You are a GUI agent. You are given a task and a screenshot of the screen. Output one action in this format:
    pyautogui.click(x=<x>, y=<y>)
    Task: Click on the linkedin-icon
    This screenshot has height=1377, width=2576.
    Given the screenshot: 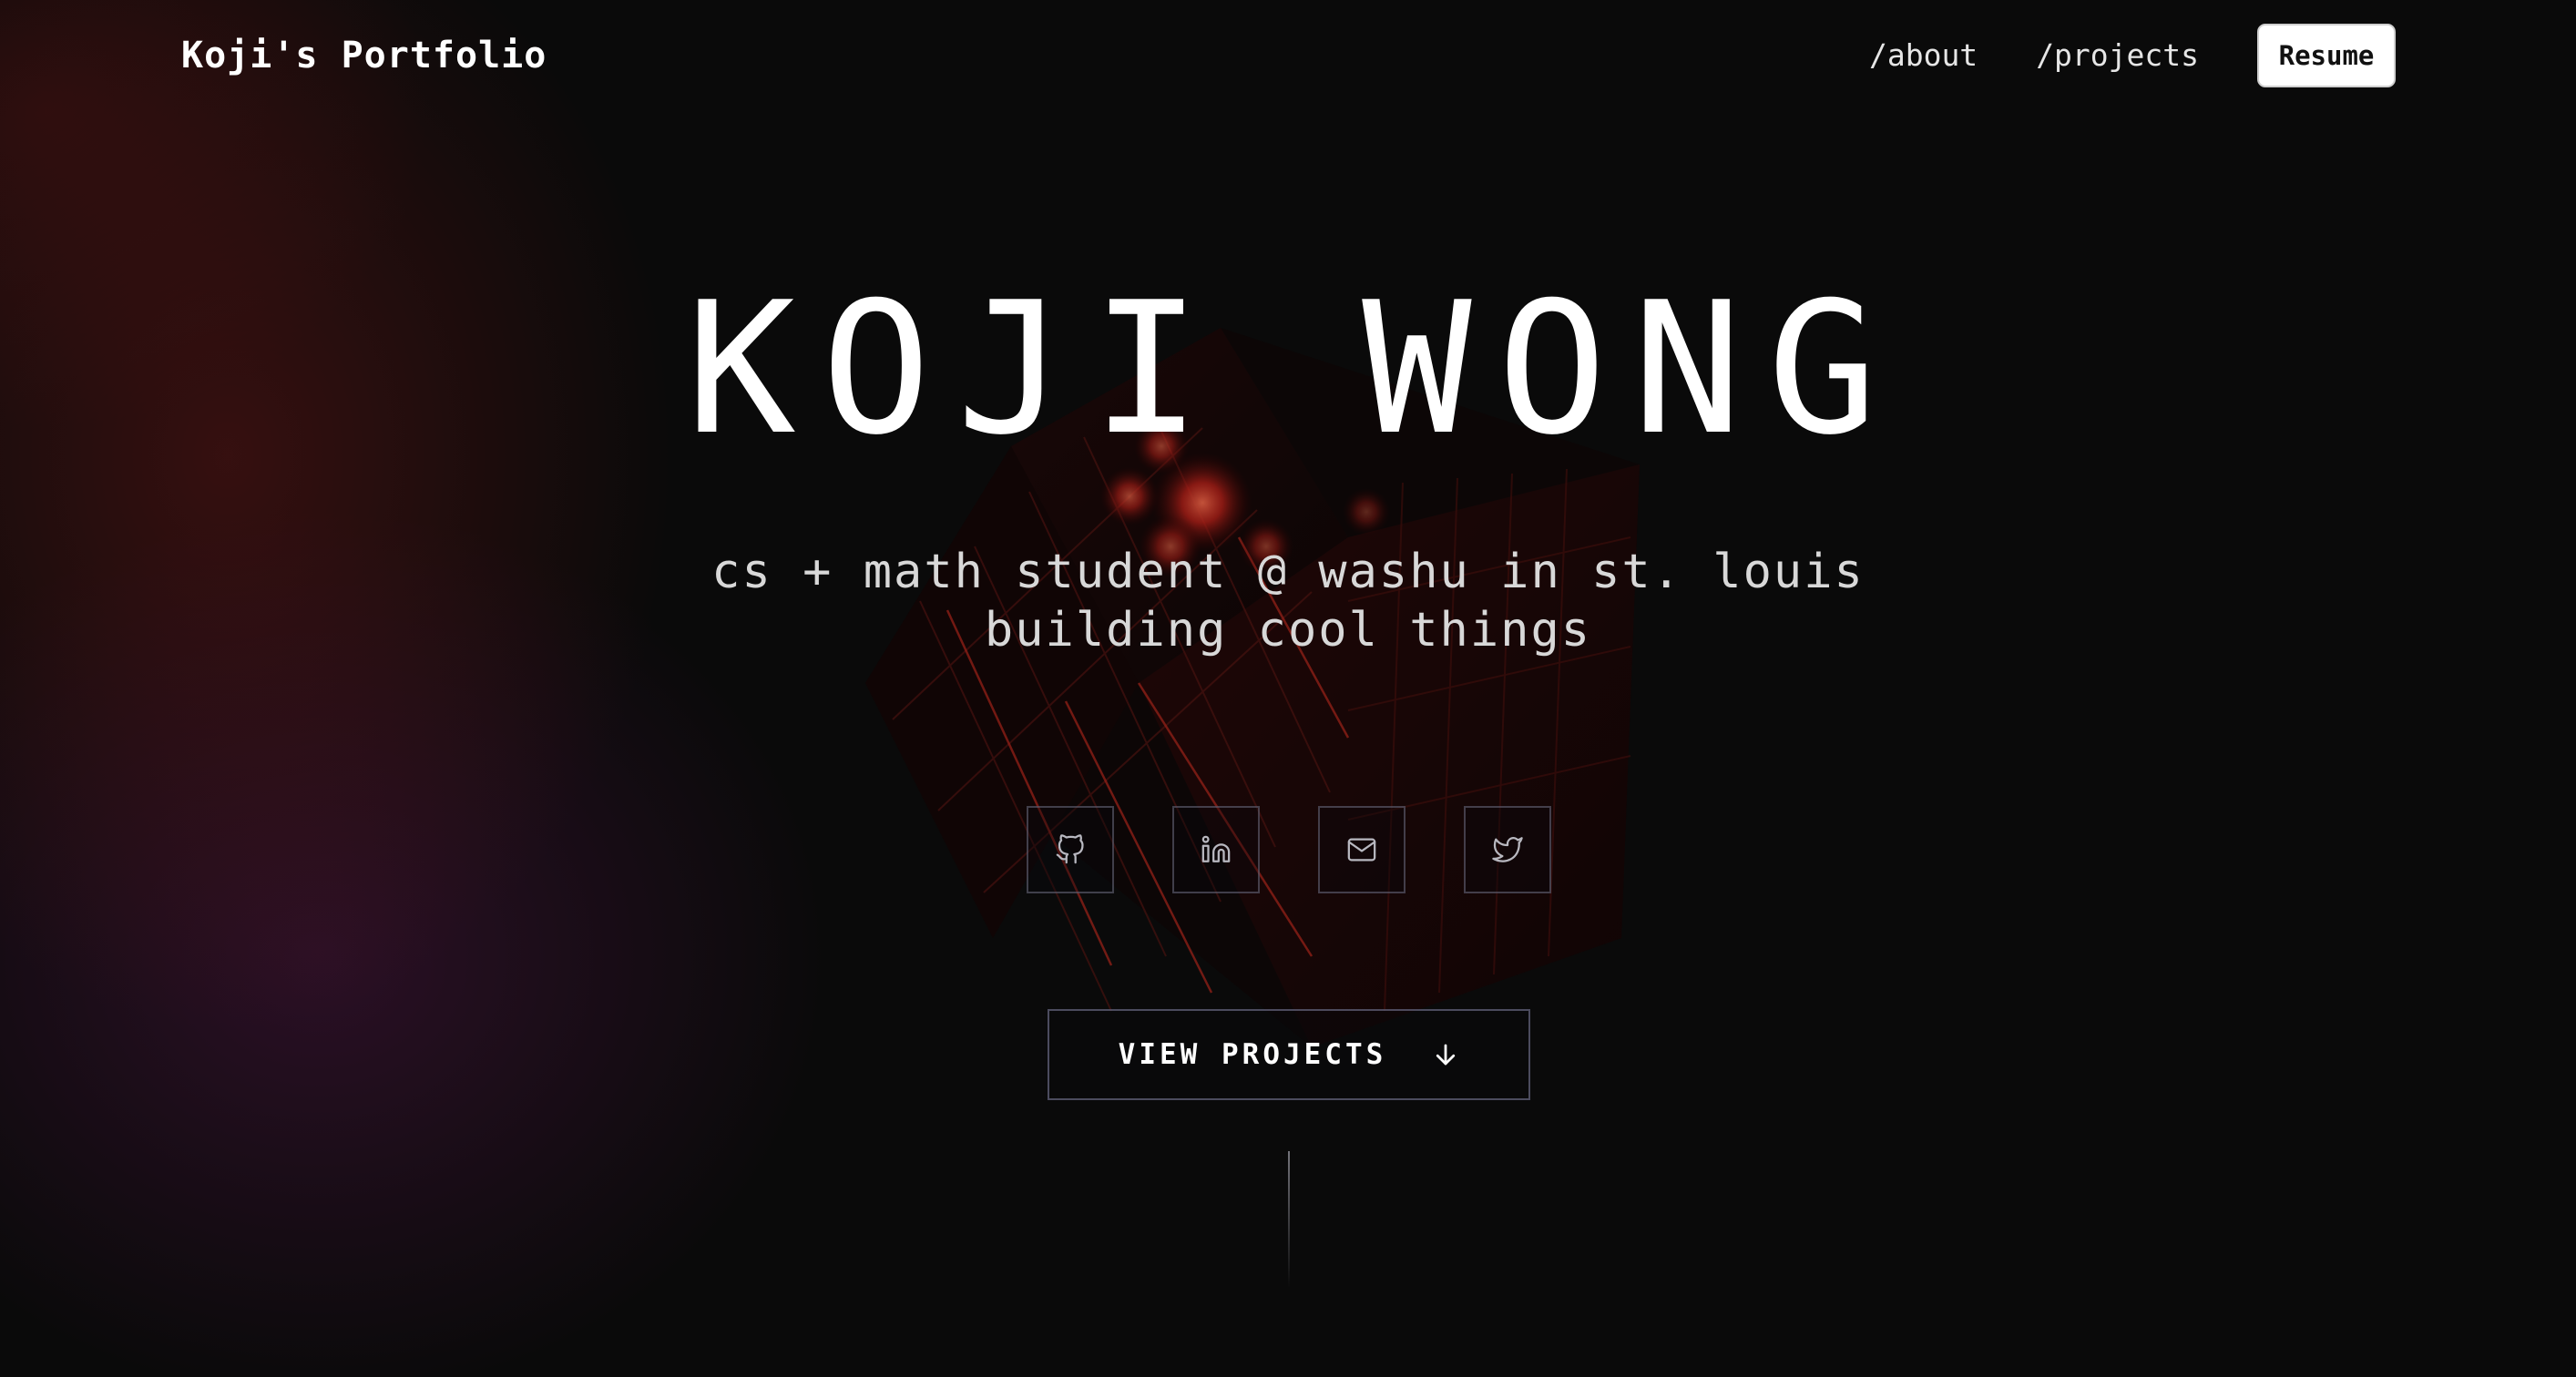 What is the action you would take?
    pyautogui.click(x=1216, y=848)
    